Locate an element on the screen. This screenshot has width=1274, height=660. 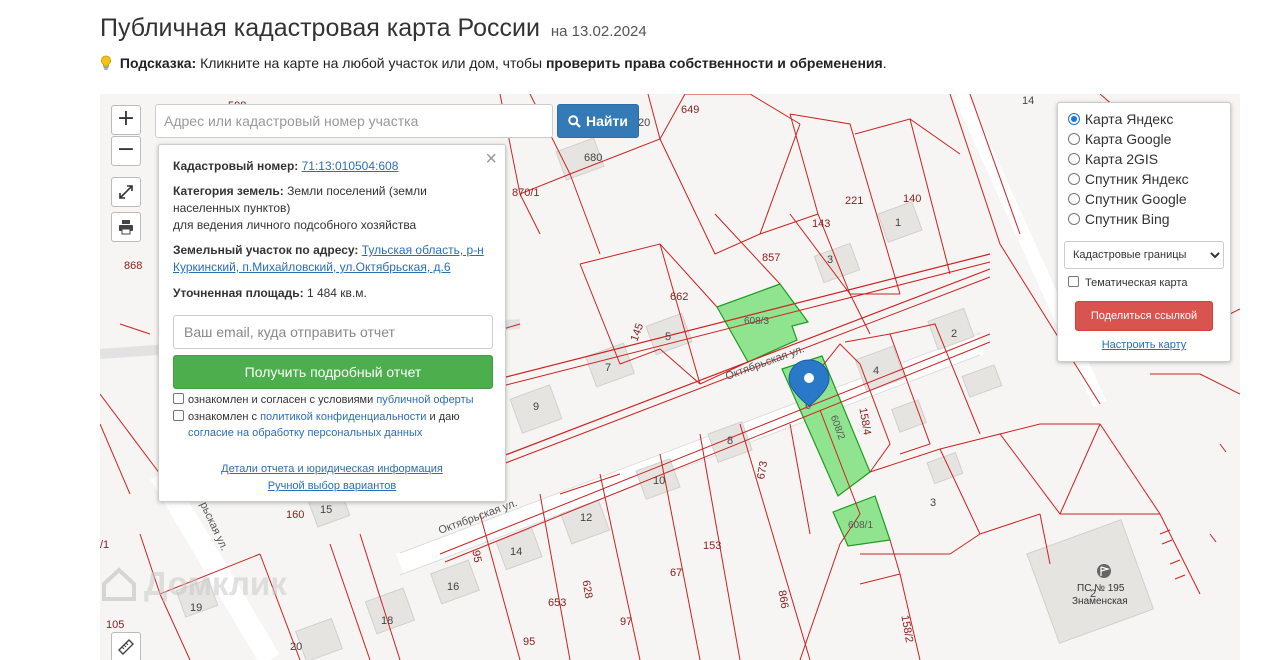
lightbulb-icon is located at coordinates (106, 62).